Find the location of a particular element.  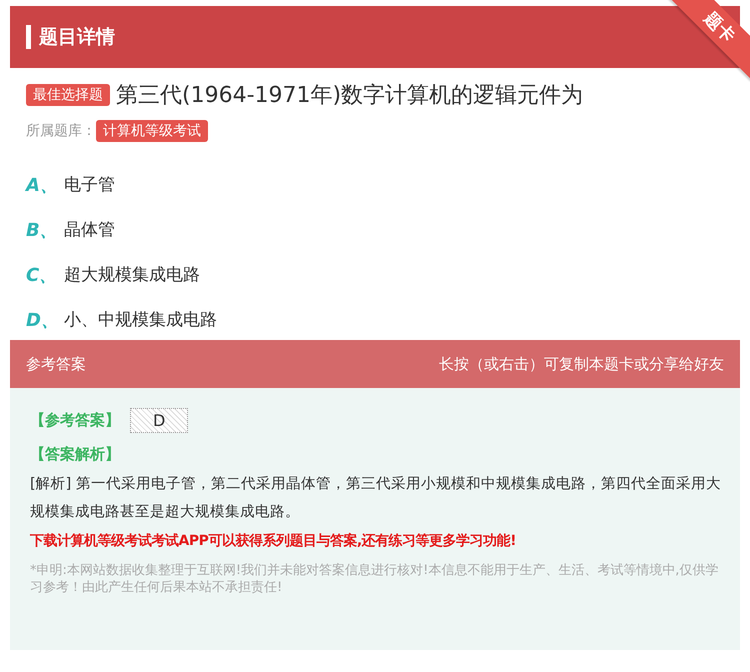

analysis-text: [解析] 第一代采用电子管，第二代采用晶体管，第三代采用小规模和中规模集成电路，第四代全面采用大规模集成电路甚至是超大规模集成电路。 is located at coordinates (376, 498).